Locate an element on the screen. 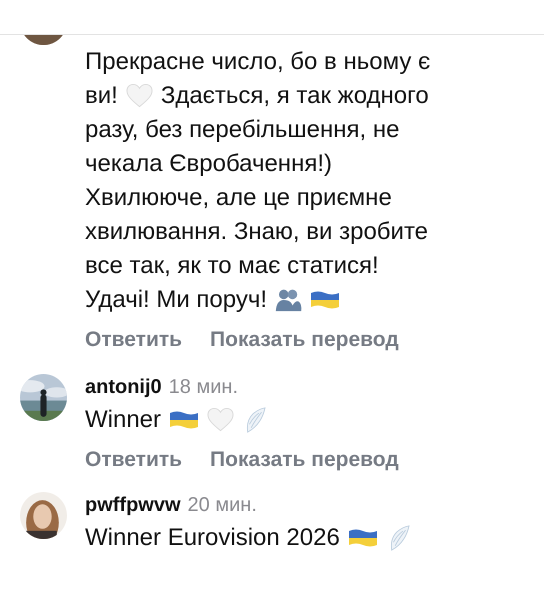 The width and height of the screenshot is (544, 600). username: pwffpwvw is located at coordinates (133, 505).